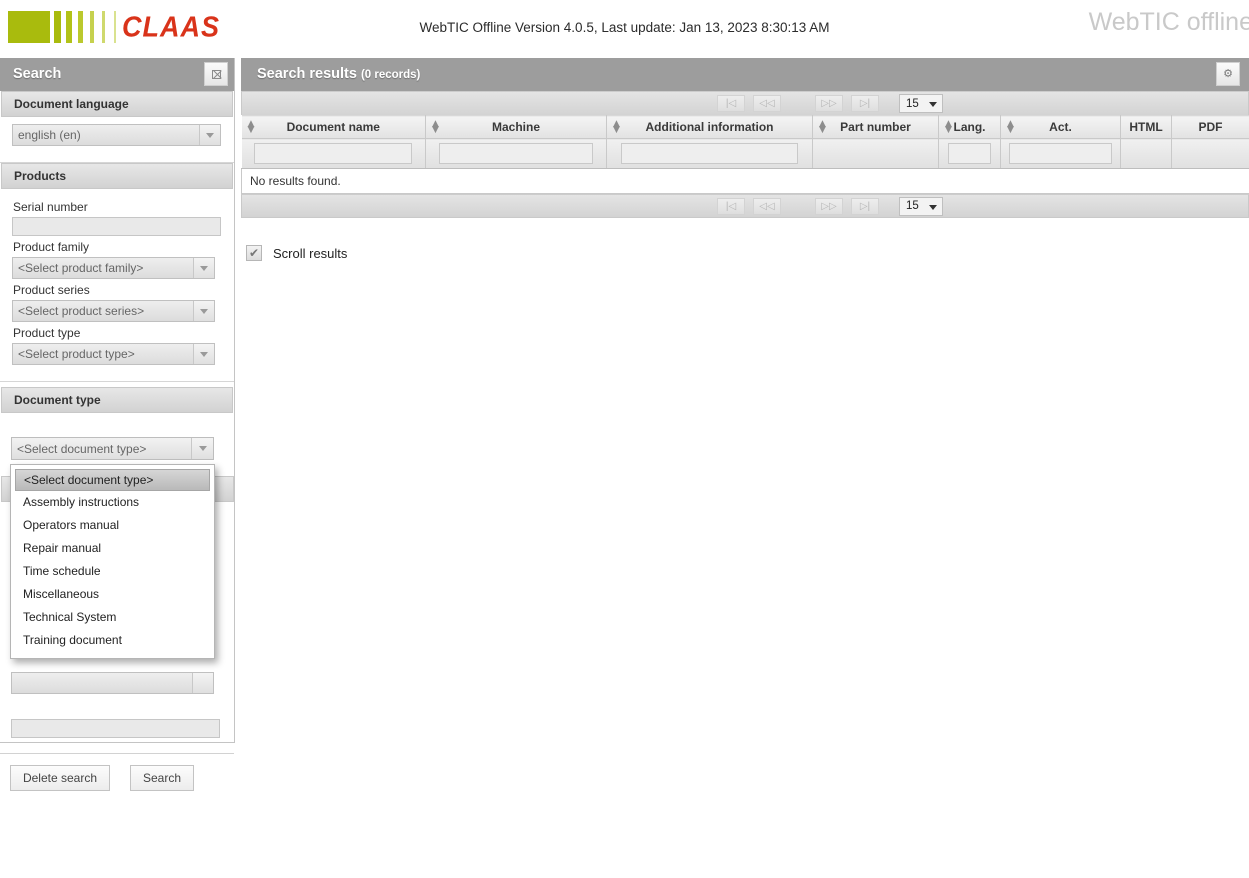  I want to click on table-filter-row, so click(745, 153).